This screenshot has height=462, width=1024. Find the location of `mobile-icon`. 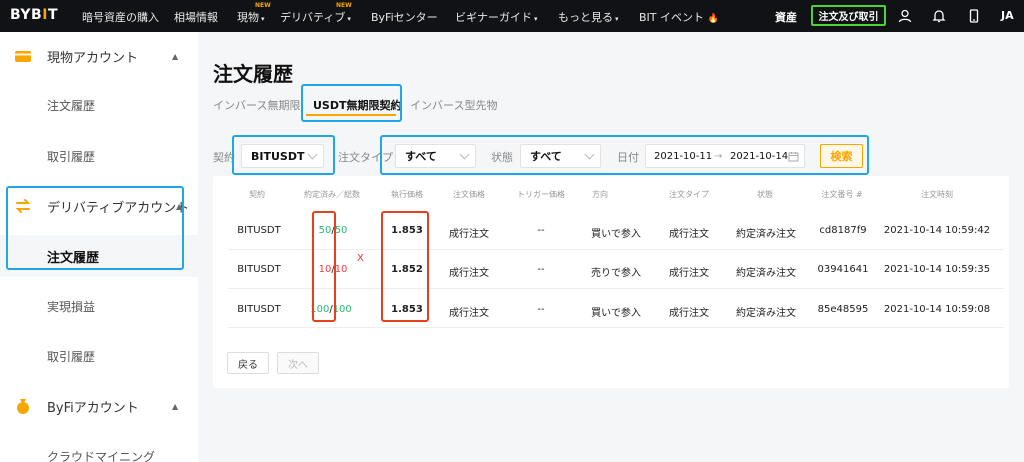

mobile-icon is located at coordinates (974, 16).